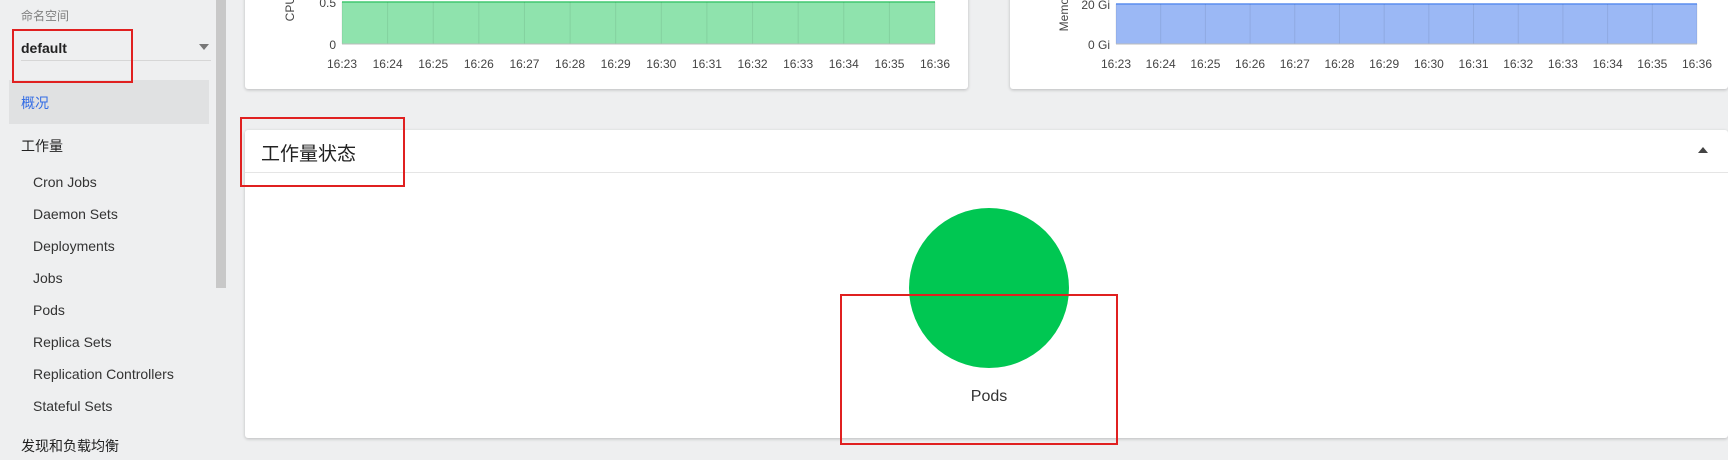  Describe the element at coordinates (221, 144) in the screenshot. I see `sidebar-scrollbar` at that location.